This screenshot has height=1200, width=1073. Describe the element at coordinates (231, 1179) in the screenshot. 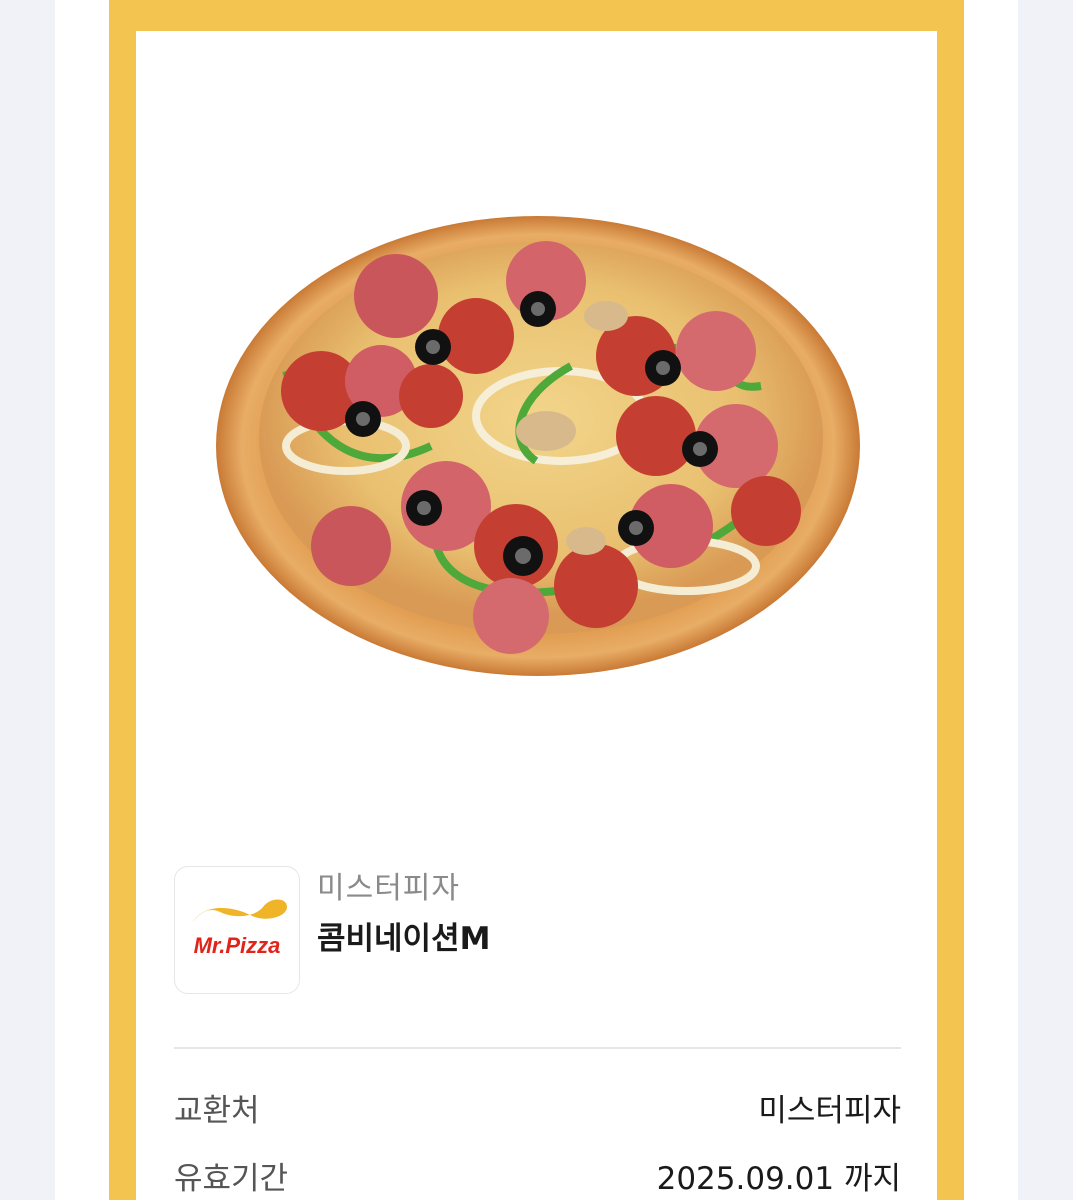

I see `validity-label: 유효기간` at that location.